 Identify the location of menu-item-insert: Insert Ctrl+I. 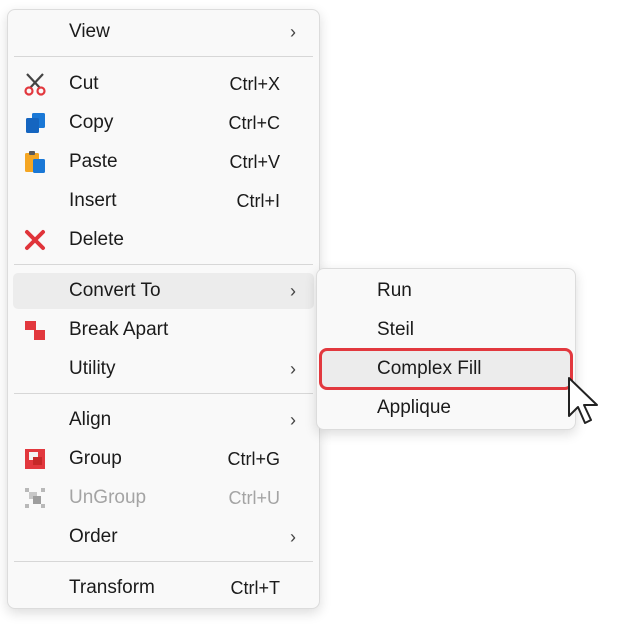
(163, 201).